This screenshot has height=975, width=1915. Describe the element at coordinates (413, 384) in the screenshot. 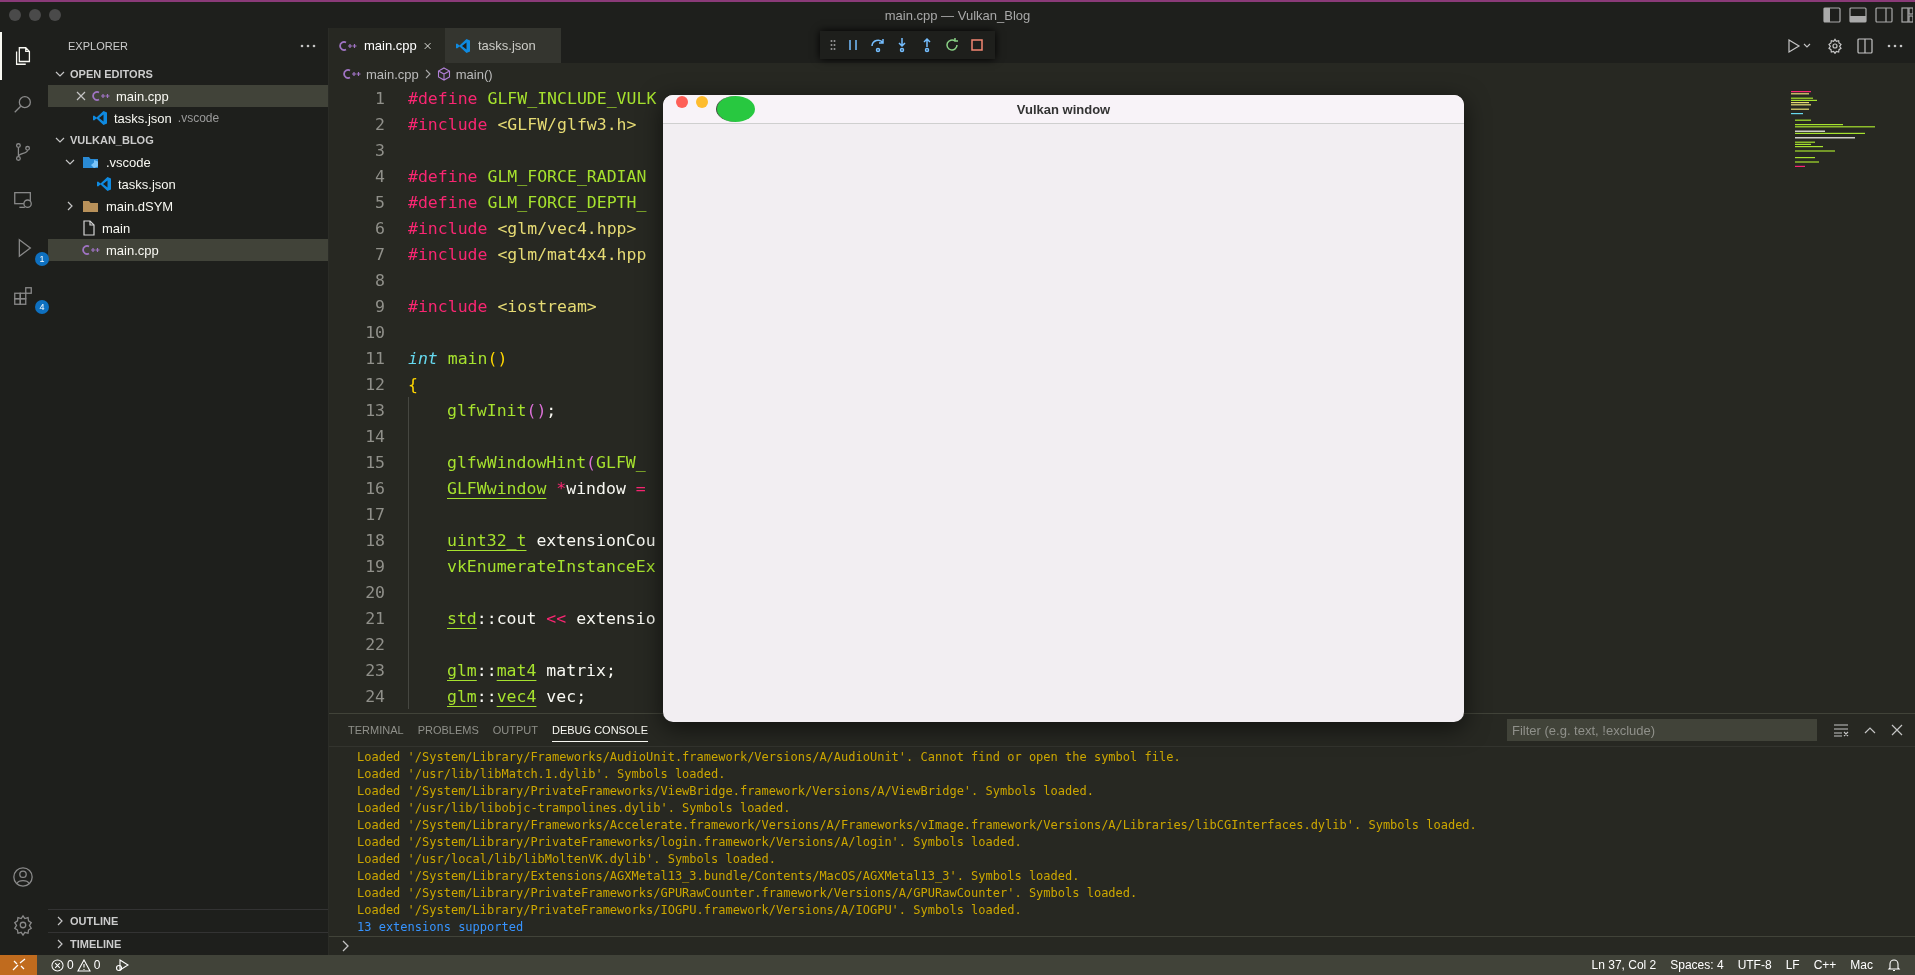

I see `code-line: {` at that location.